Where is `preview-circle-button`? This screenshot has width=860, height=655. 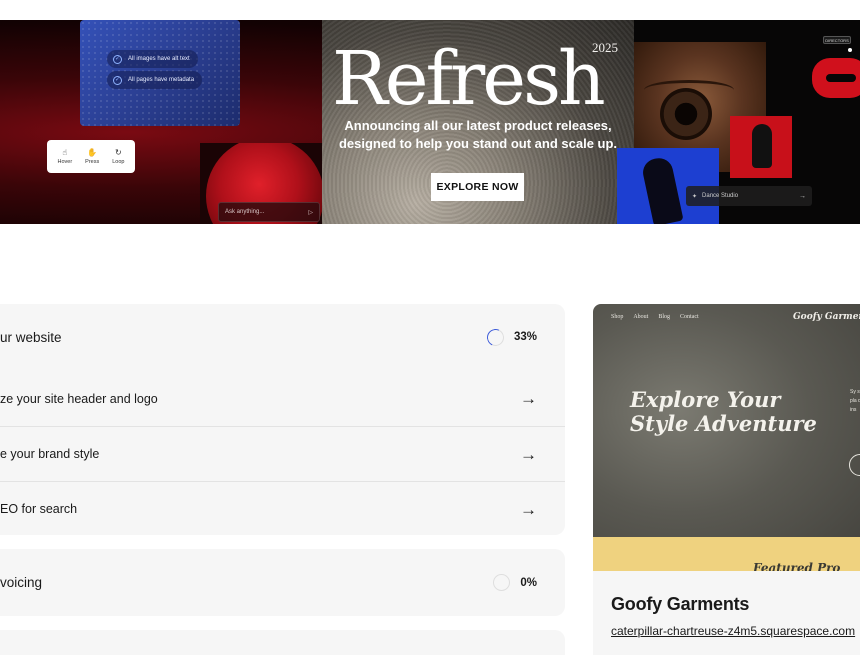
preview-circle-button is located at coordinates (854, 465).